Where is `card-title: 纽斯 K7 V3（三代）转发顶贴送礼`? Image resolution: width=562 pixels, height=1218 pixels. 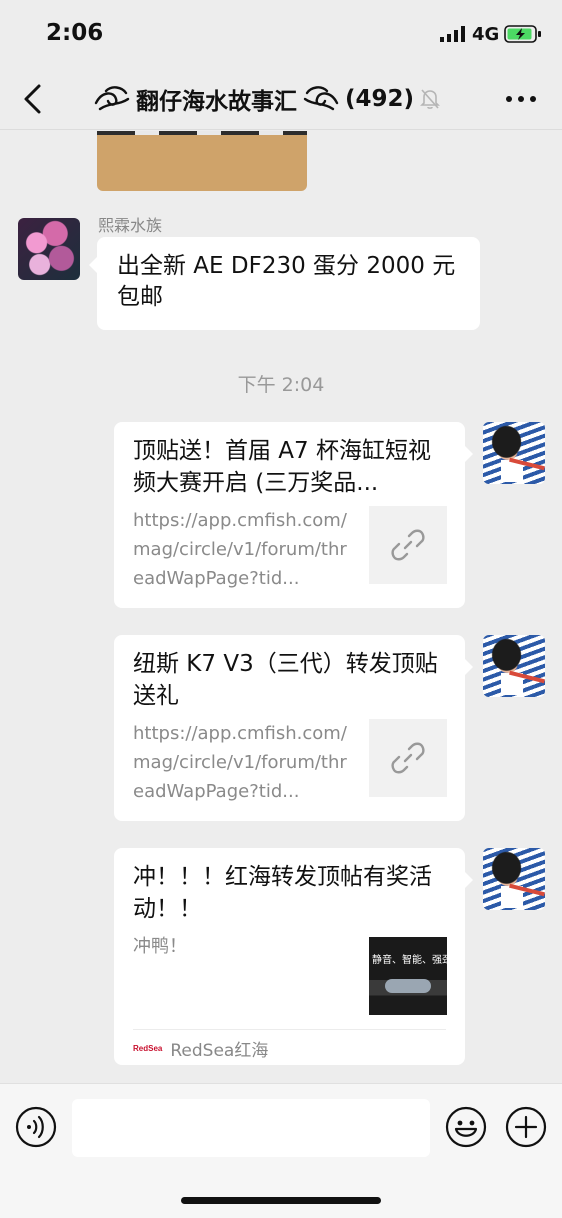 card-title: 纽斯 K7 V3（三代）转发顶贴送礼 is located at coordinates (285, 680).